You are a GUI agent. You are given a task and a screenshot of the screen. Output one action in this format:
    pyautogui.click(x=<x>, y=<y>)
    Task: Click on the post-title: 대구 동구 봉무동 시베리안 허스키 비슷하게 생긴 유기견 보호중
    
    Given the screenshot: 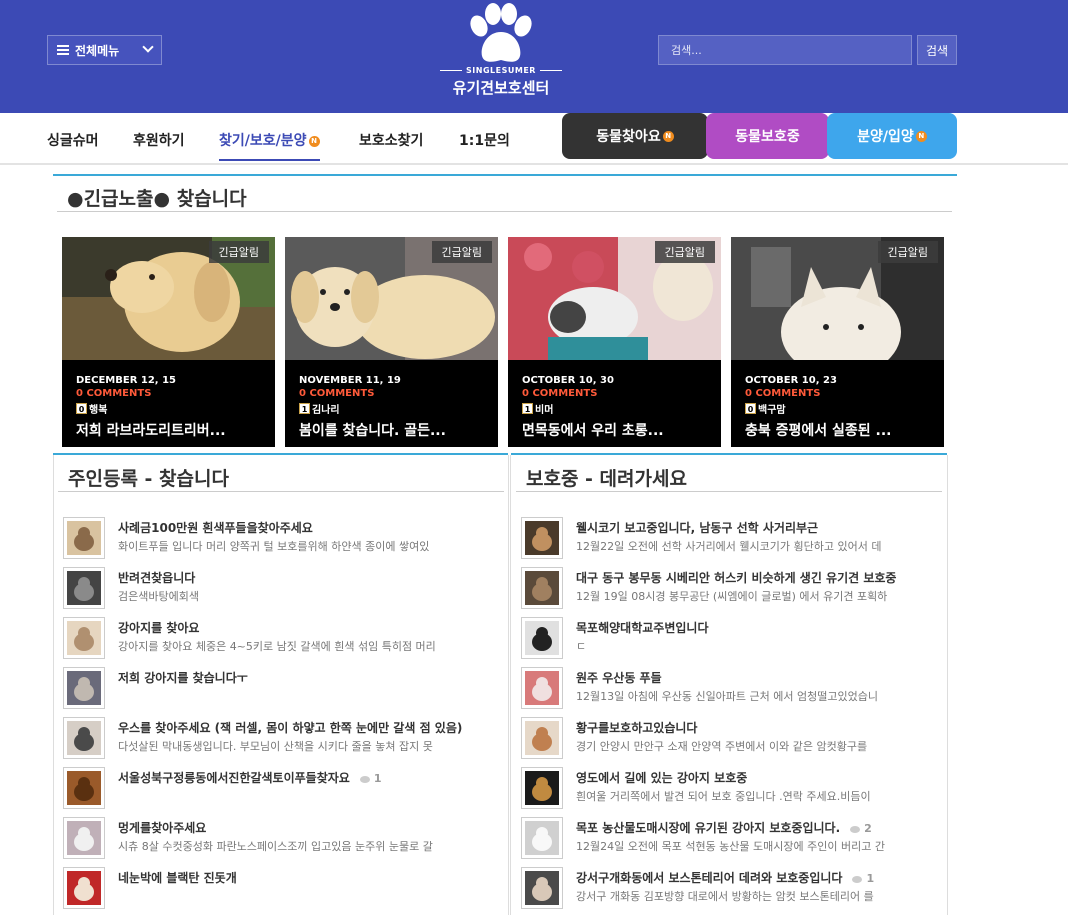 What is the action you would take?
    pyautogui.click(x=736, y=577)
    